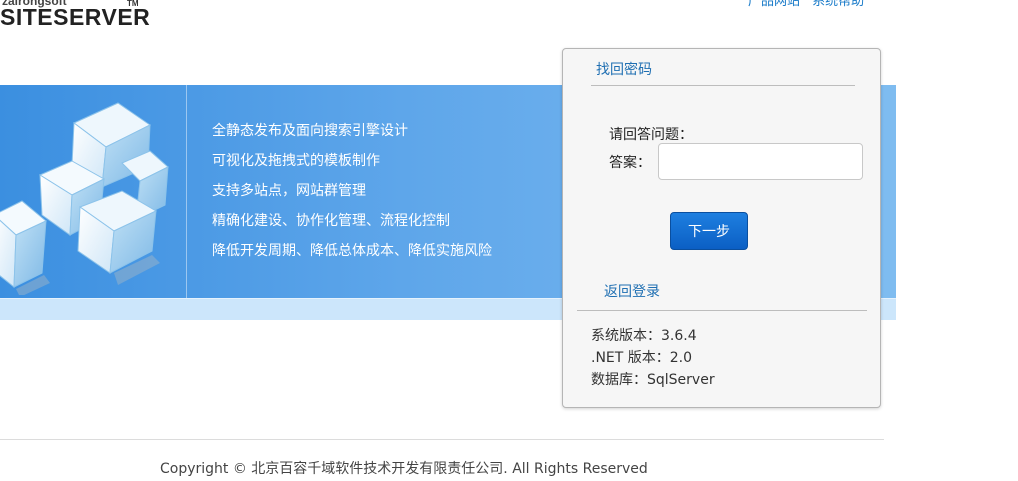 The height and width of the screenshot is (481, 1018). I want to click on back-to-login-link: 返回登录, so click(632, 291).